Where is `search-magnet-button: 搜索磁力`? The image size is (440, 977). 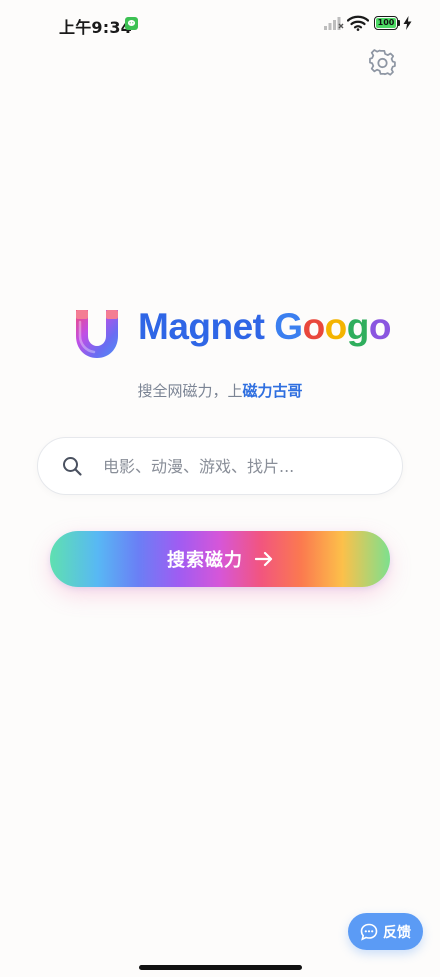 search-magnet-button: 搜索磁力 is located at coordinates (220, 559).